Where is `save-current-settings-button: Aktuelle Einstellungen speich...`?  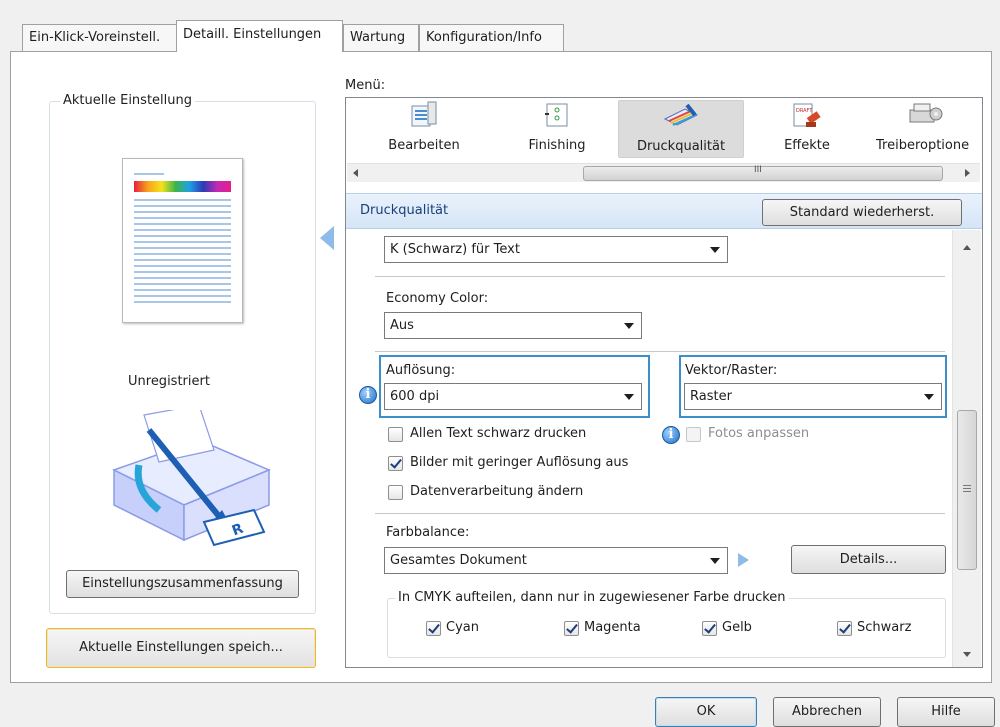
save-current-settings-button: Aktuelle Einstellungen speich... is located at coordinates (181, 648).